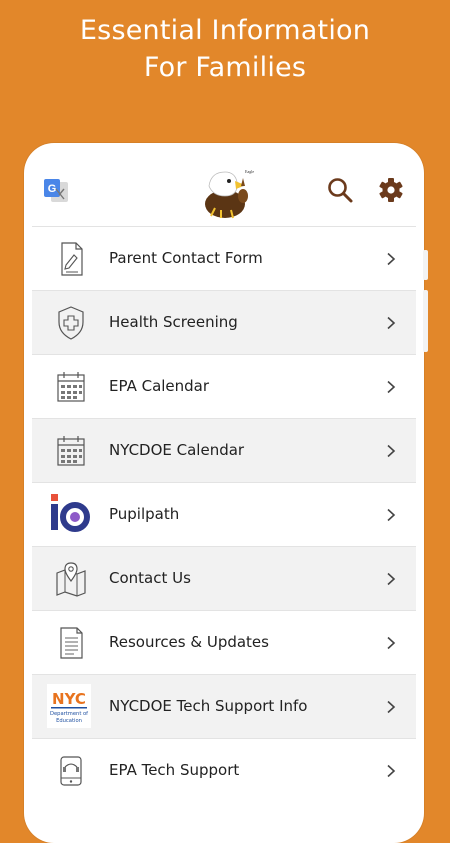 This screenshot has width=450, height=843. What do you see at coordinates (71, 579) in the screenshot?
I see `map-icon` at bounding box center [71, 579].